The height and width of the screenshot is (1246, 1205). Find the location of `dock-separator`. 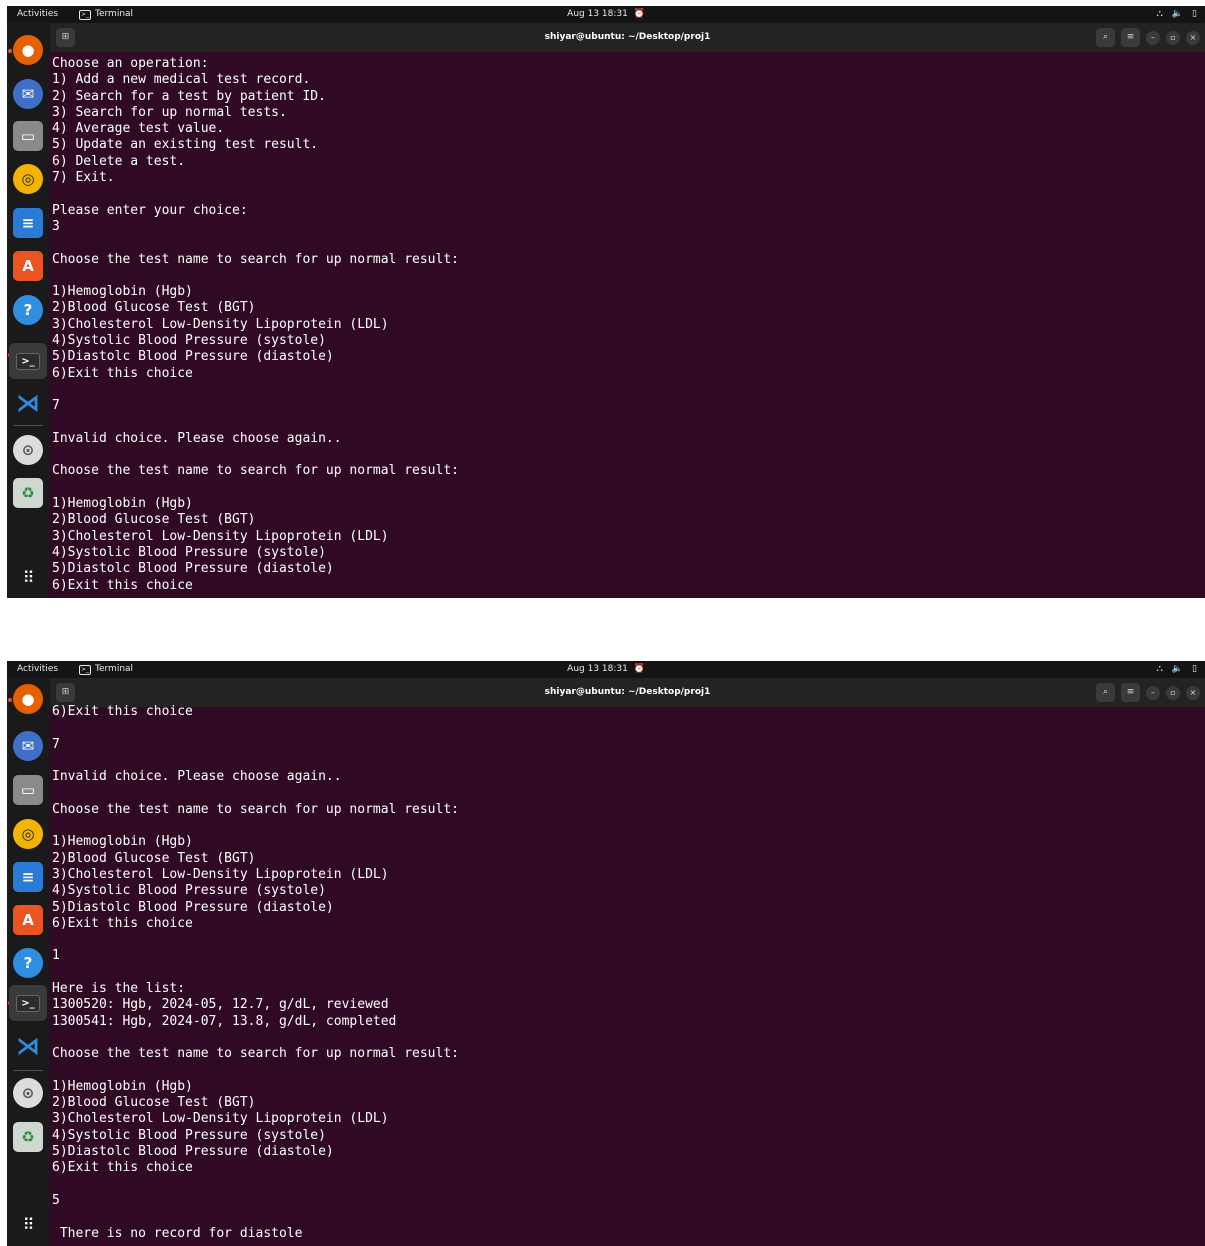

dock-separator is located at coordinates (28, 425).